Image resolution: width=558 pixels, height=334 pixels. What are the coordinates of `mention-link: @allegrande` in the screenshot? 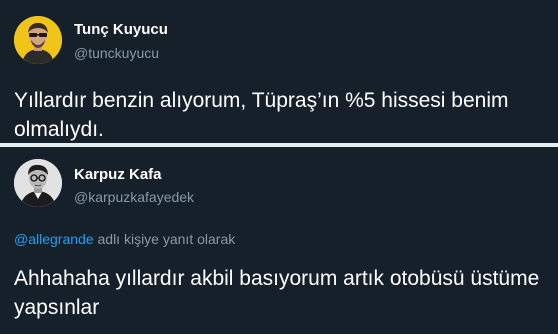 It's located at (54, 239).